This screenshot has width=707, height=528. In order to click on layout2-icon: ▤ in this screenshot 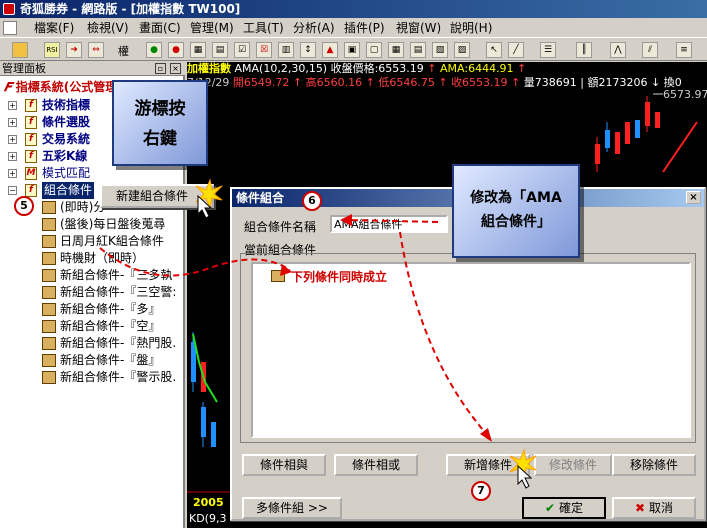, I will do `click(418, 50)`.